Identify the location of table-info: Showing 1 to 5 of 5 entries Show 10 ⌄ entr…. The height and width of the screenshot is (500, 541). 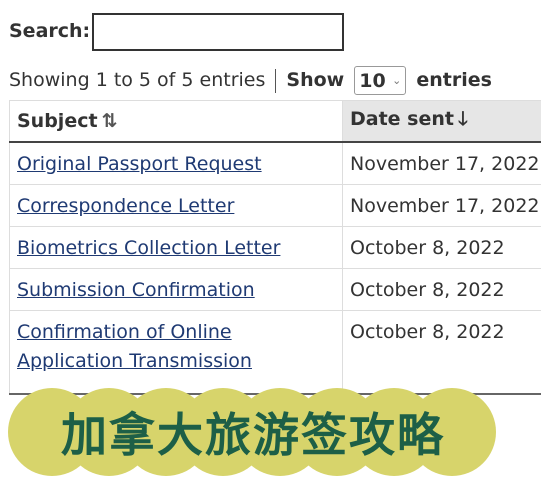
(250, 80).